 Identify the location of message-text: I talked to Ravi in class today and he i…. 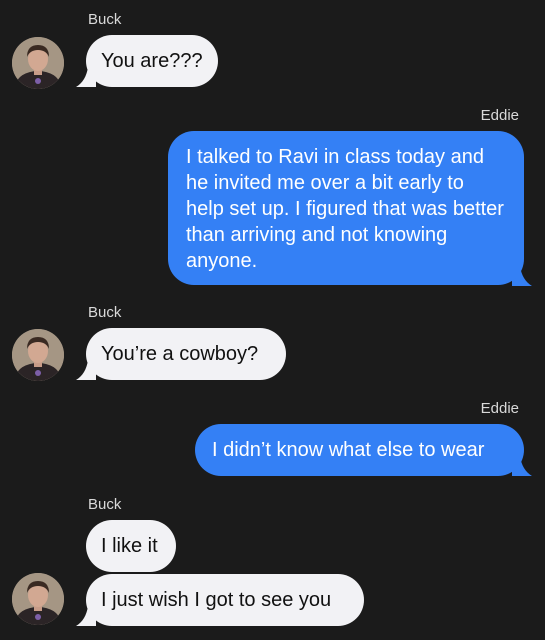
(345, 209).